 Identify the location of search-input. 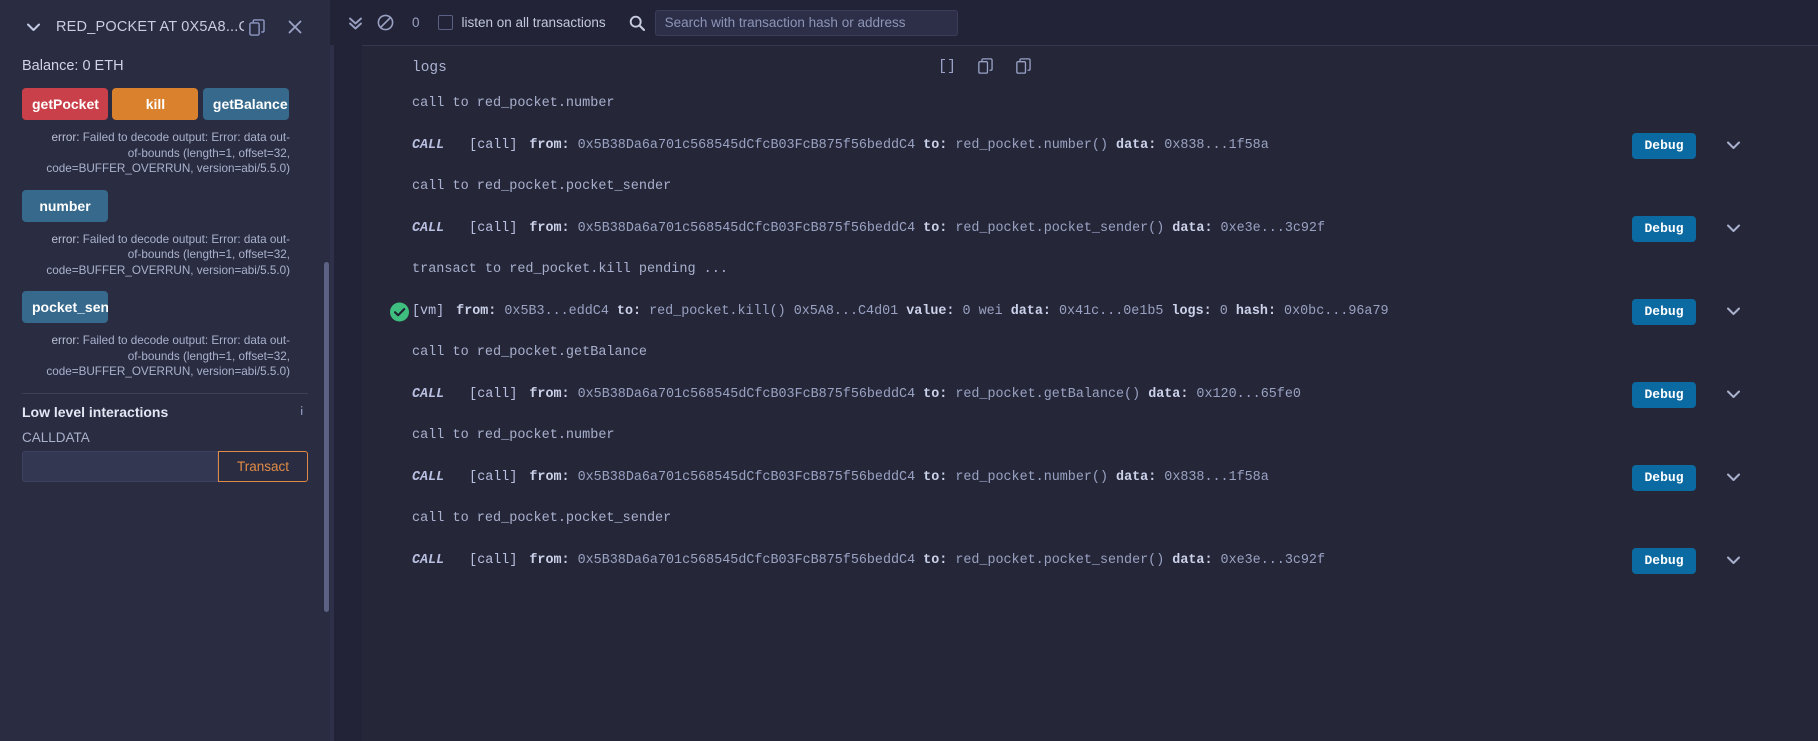
(806, 22).